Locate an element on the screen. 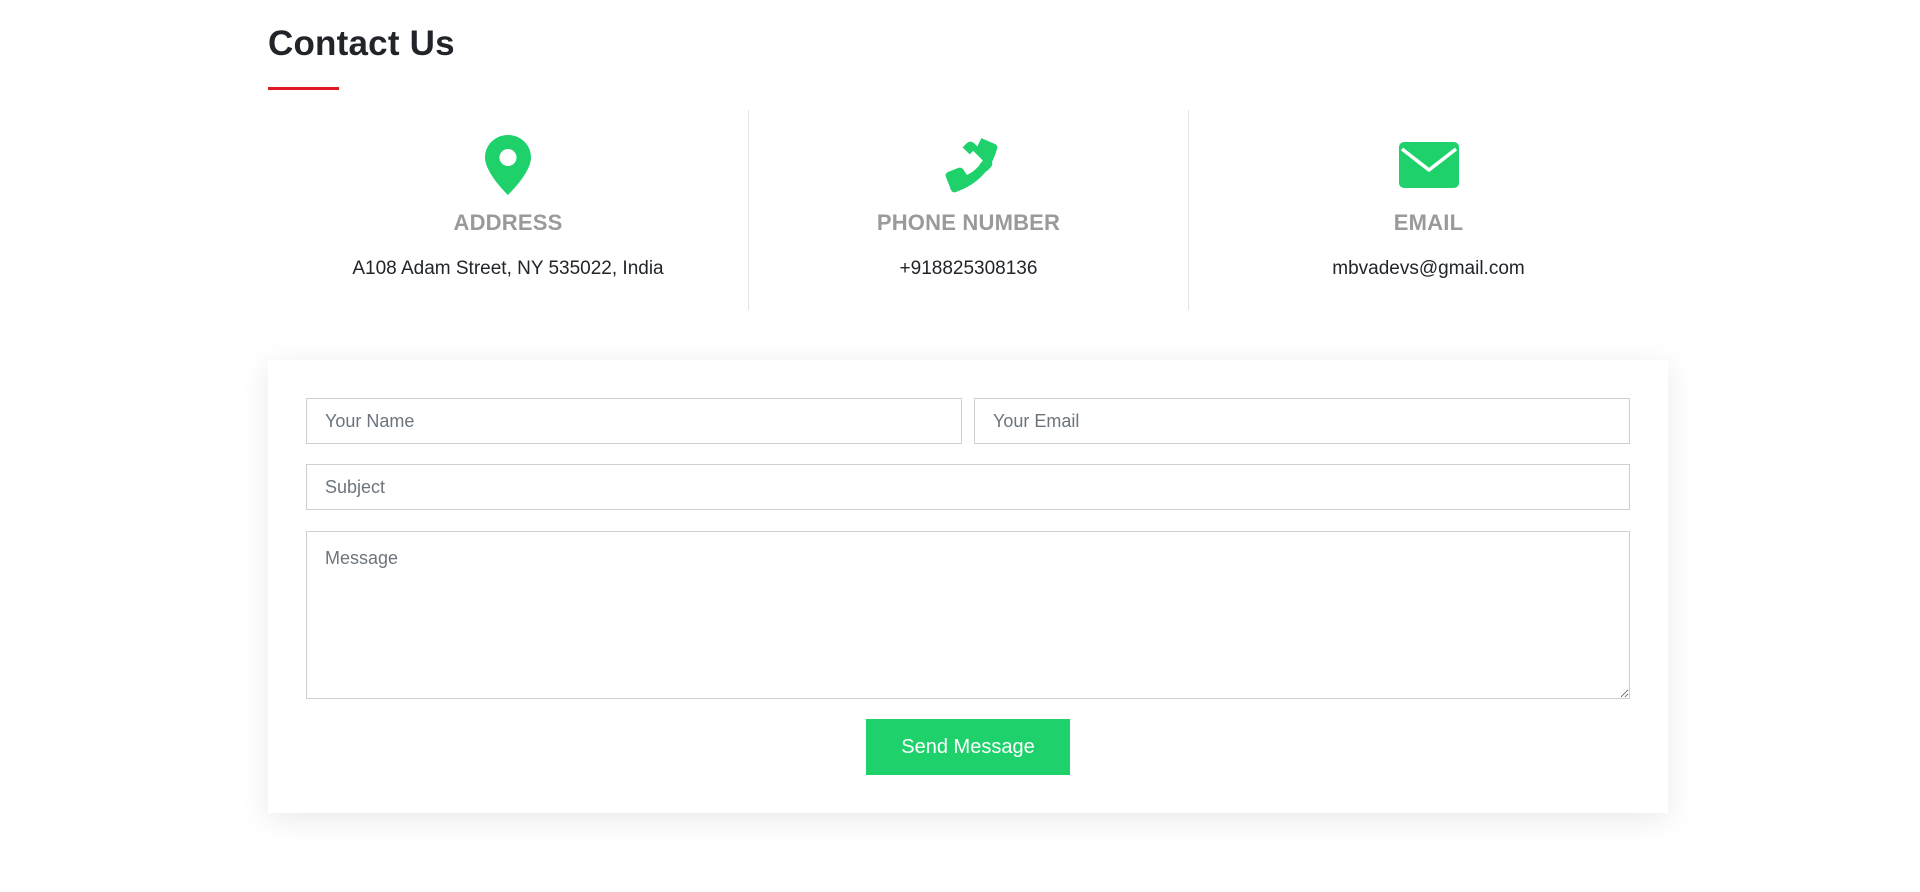 This screenshot has height=892, width=1920. email-info: EMAIL mbvadevs@gmail.com is located at coordinates (1428, 210).